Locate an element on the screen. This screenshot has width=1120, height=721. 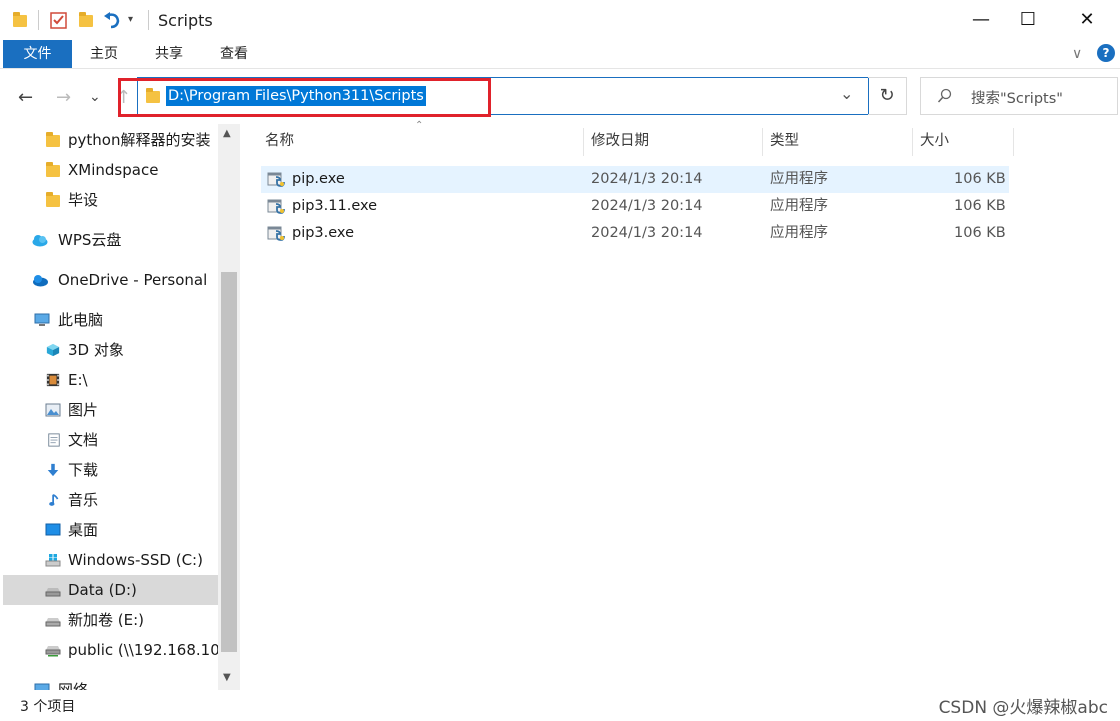
sidebar-item-python-install: python解释器的安装 is located at coordinates (109, 140).